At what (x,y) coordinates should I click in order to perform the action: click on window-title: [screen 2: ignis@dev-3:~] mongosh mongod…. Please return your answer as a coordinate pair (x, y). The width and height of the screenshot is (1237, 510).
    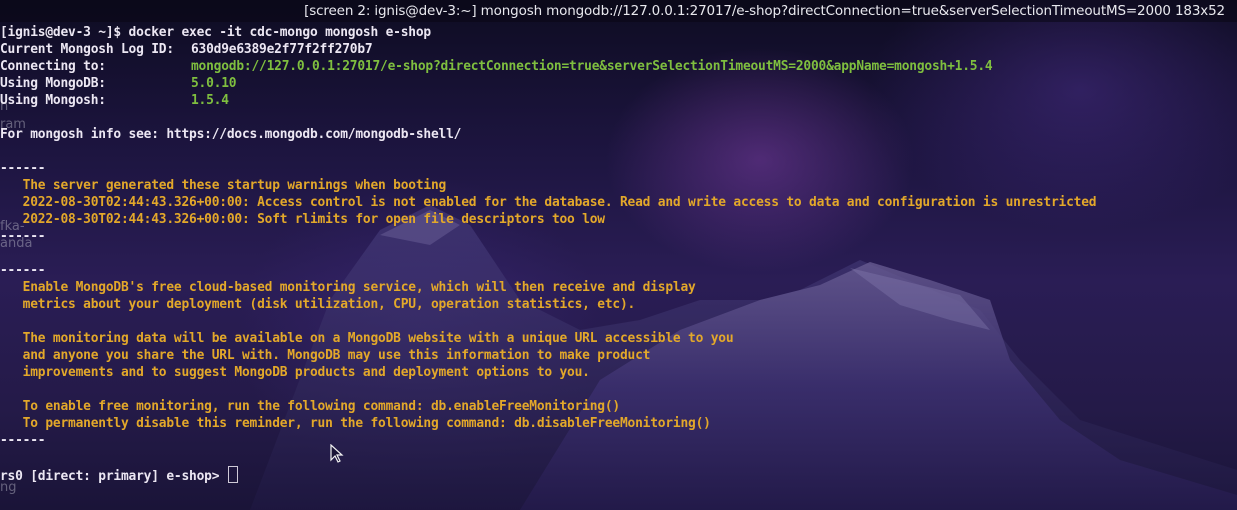
    Looking at the image, I should click on (764, 11).